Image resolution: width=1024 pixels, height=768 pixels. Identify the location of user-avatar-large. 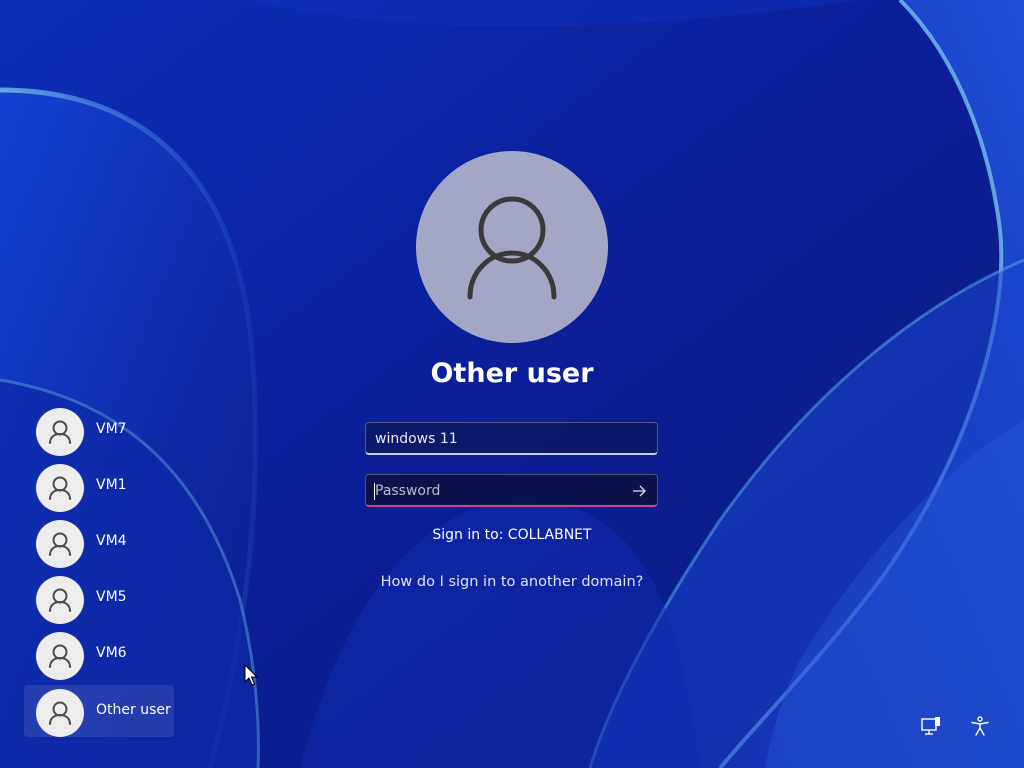
(512, 247).